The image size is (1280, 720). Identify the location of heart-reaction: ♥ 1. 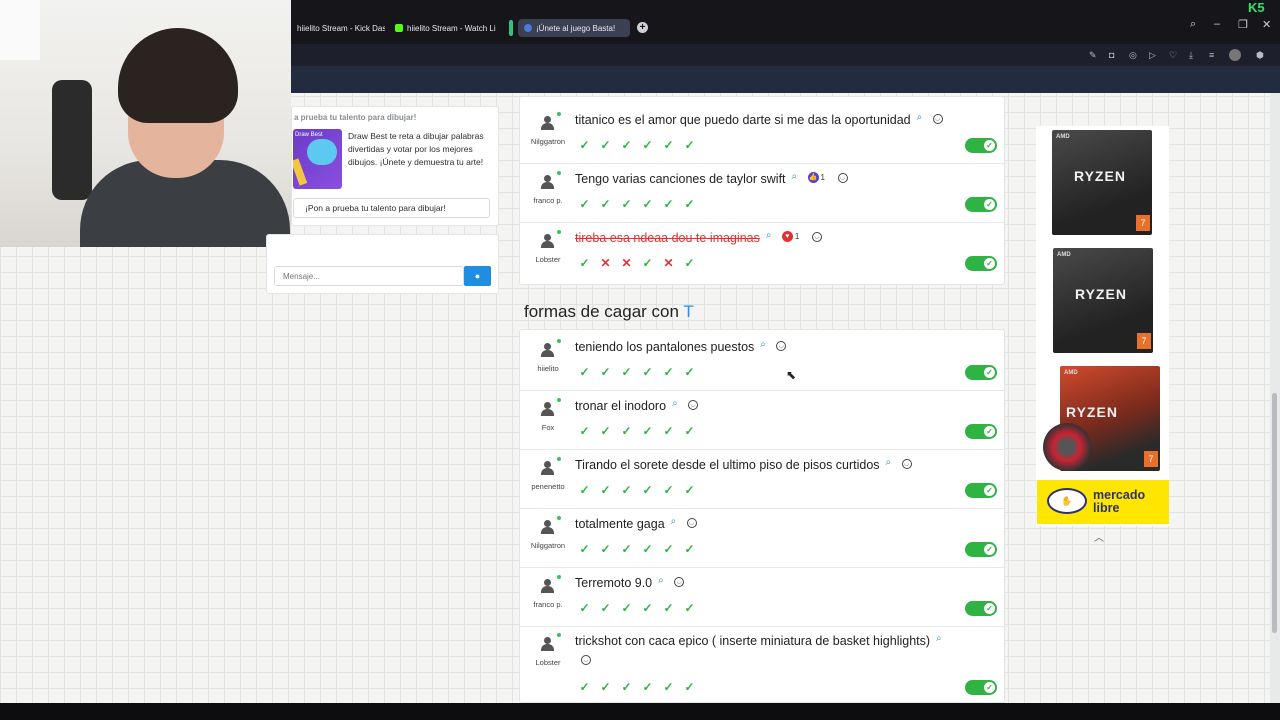
(790, 236).